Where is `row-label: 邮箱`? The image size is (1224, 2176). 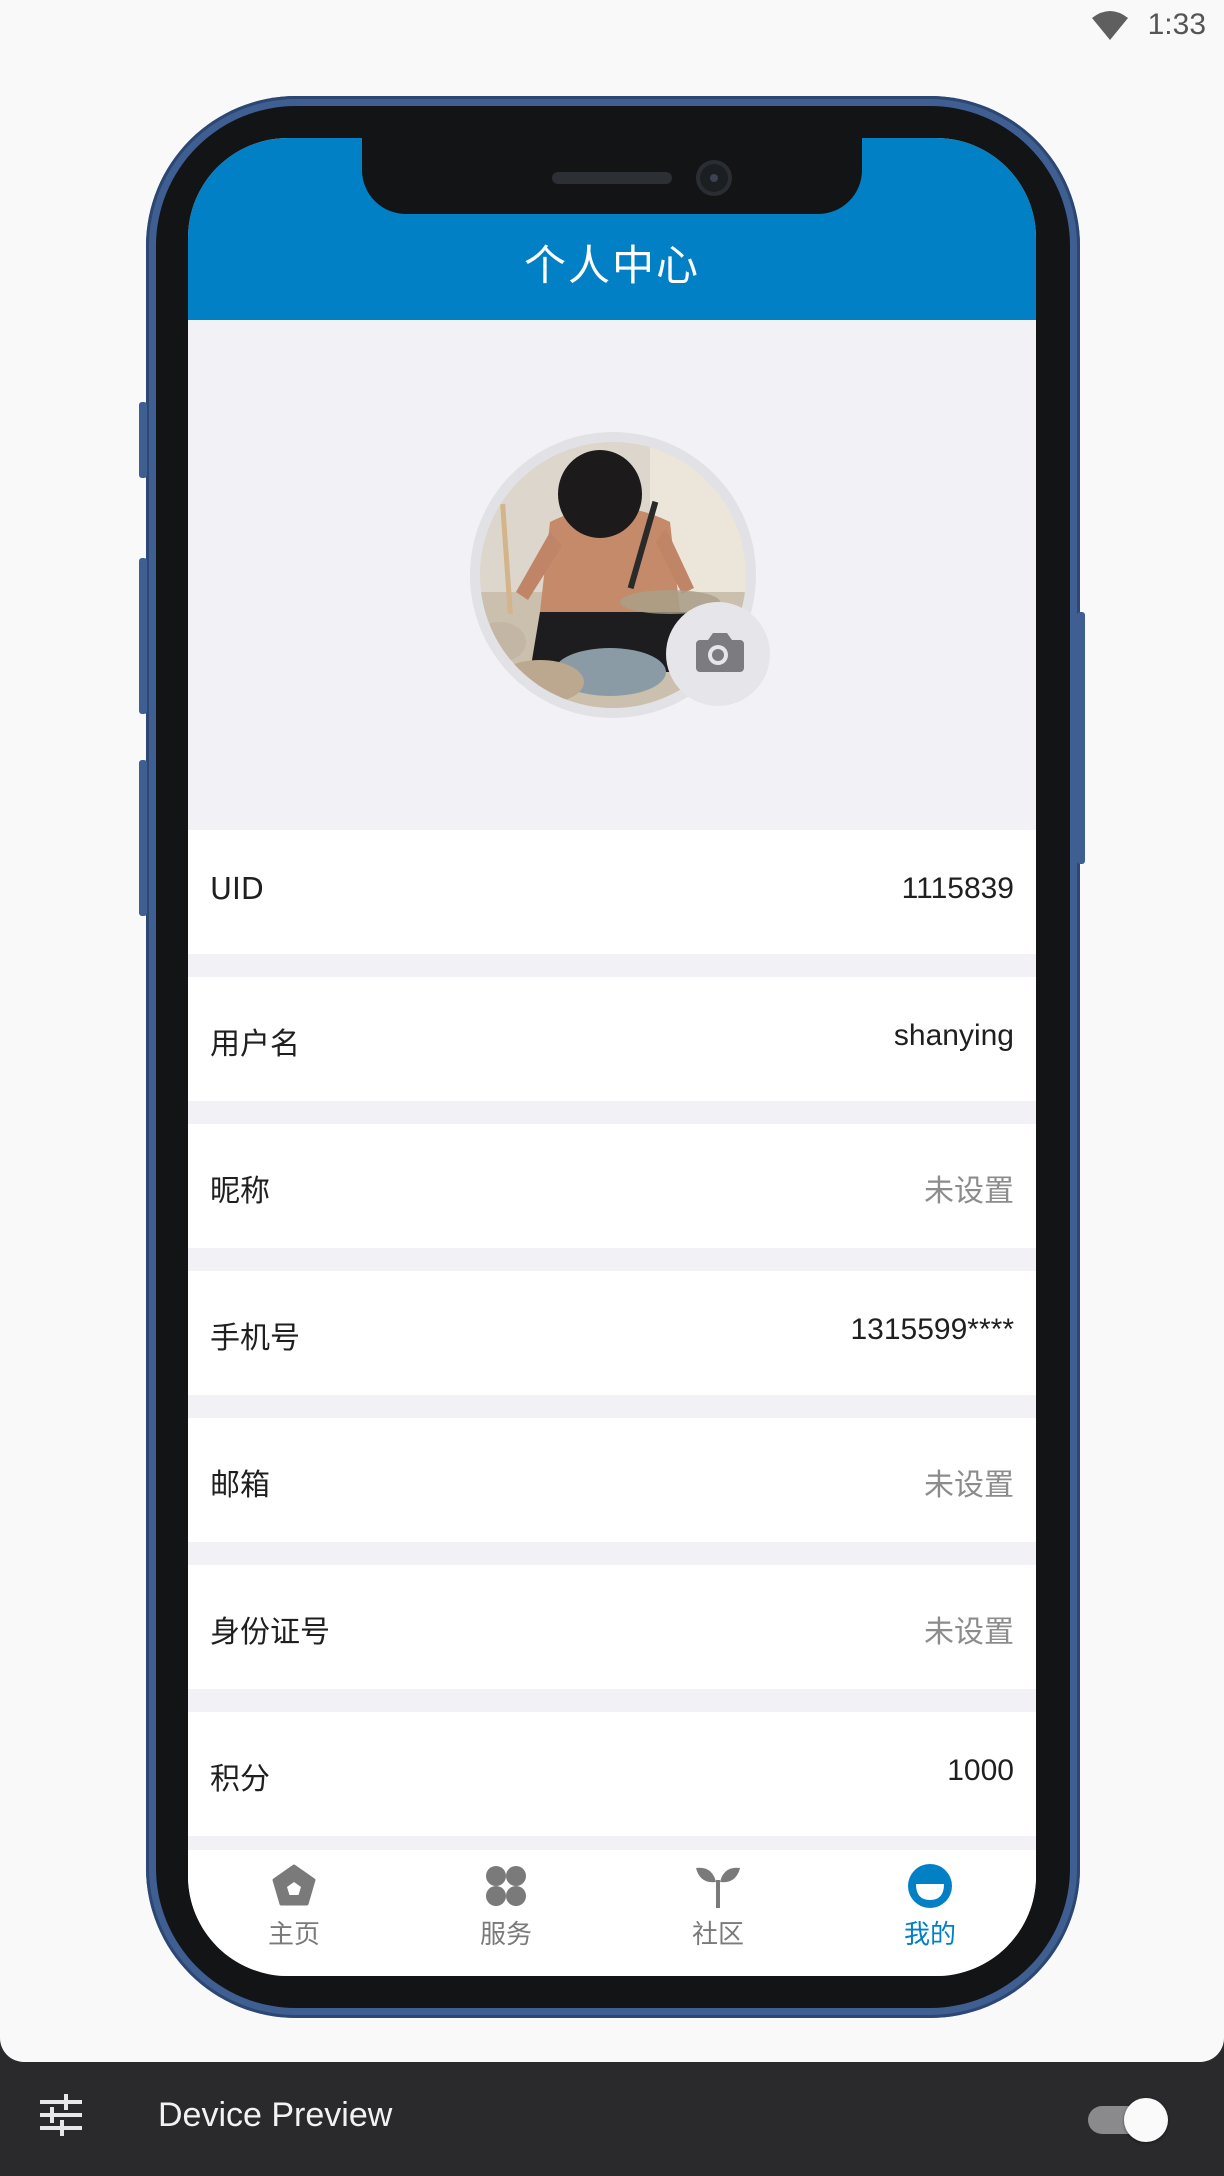 row-label: 邮箱 is located at coordinates (240, 1485).